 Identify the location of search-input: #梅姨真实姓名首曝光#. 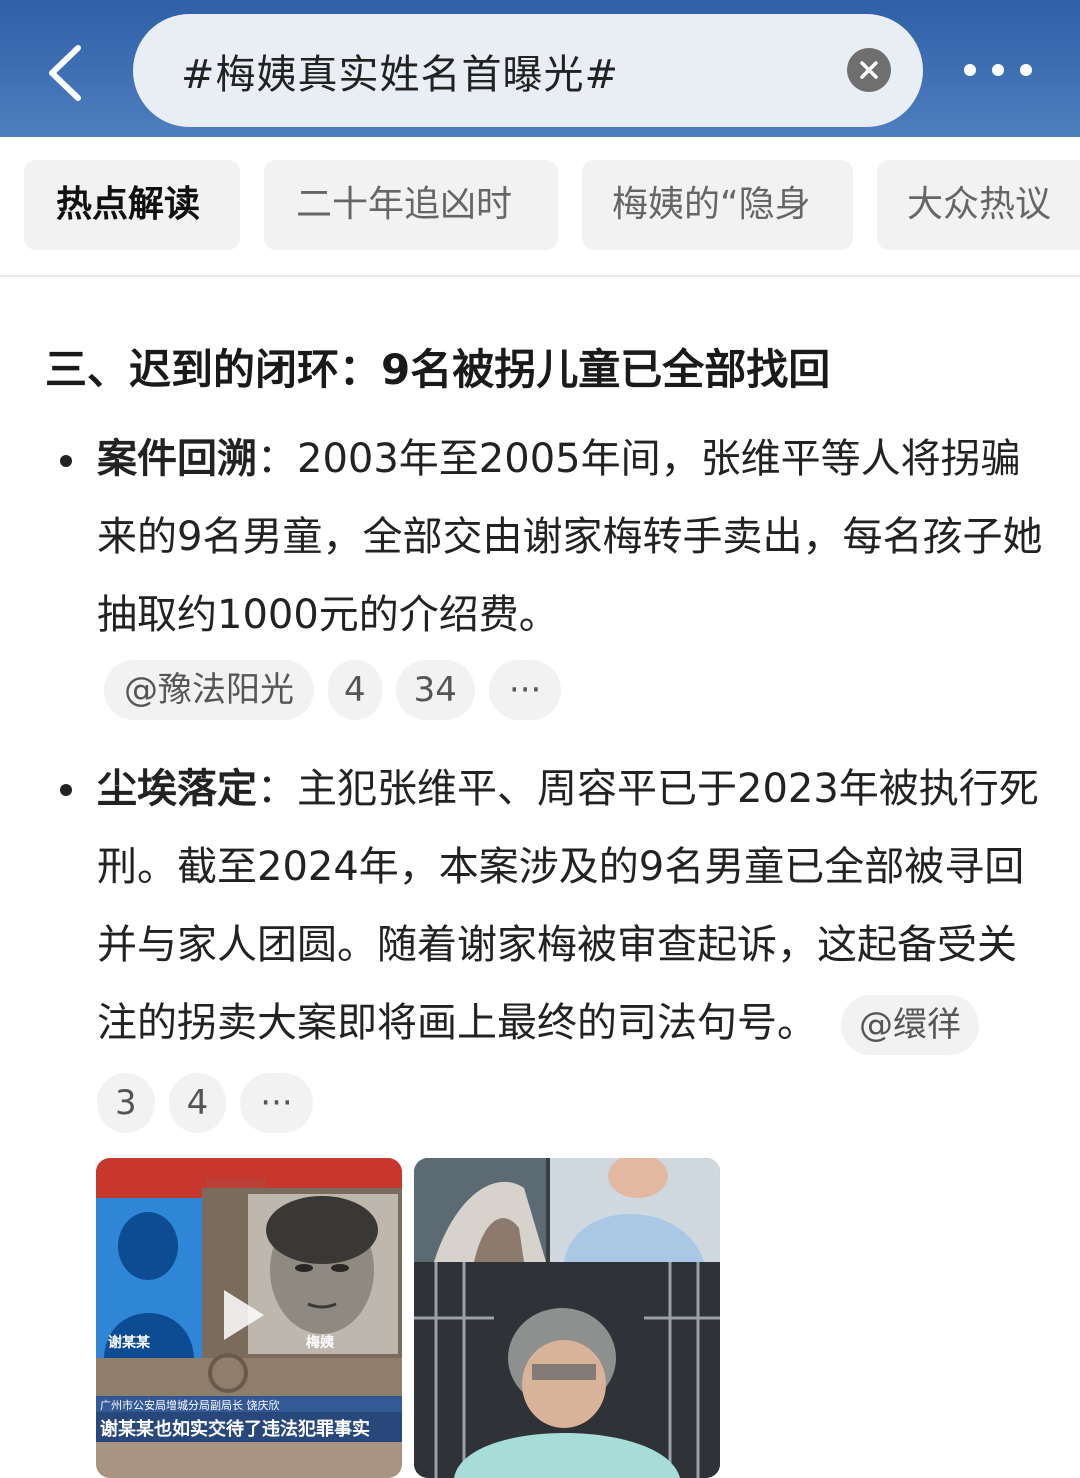
(528, 70).